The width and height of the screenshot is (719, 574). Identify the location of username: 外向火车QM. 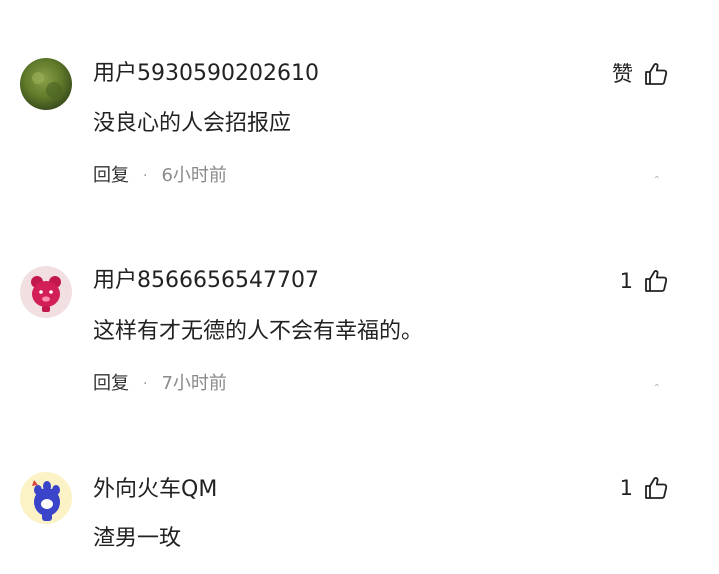
(155, 490).